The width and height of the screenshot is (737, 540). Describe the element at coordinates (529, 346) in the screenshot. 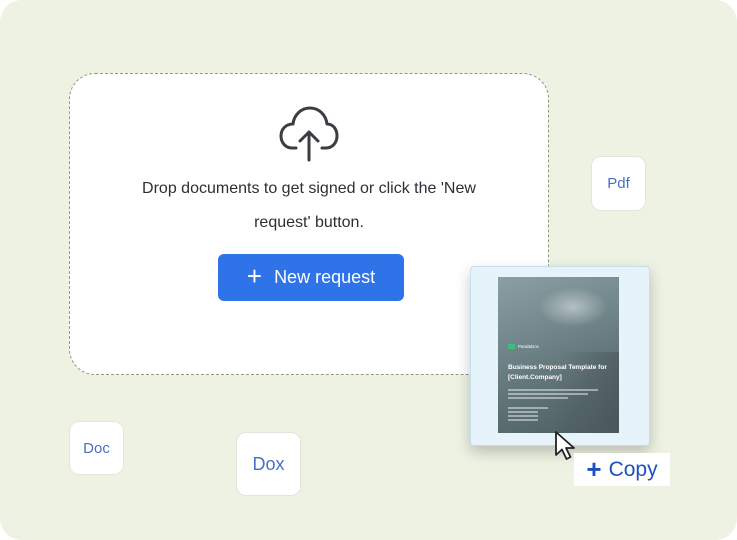

I see `thumbnail-logo-text: PandaDoc` at that location.